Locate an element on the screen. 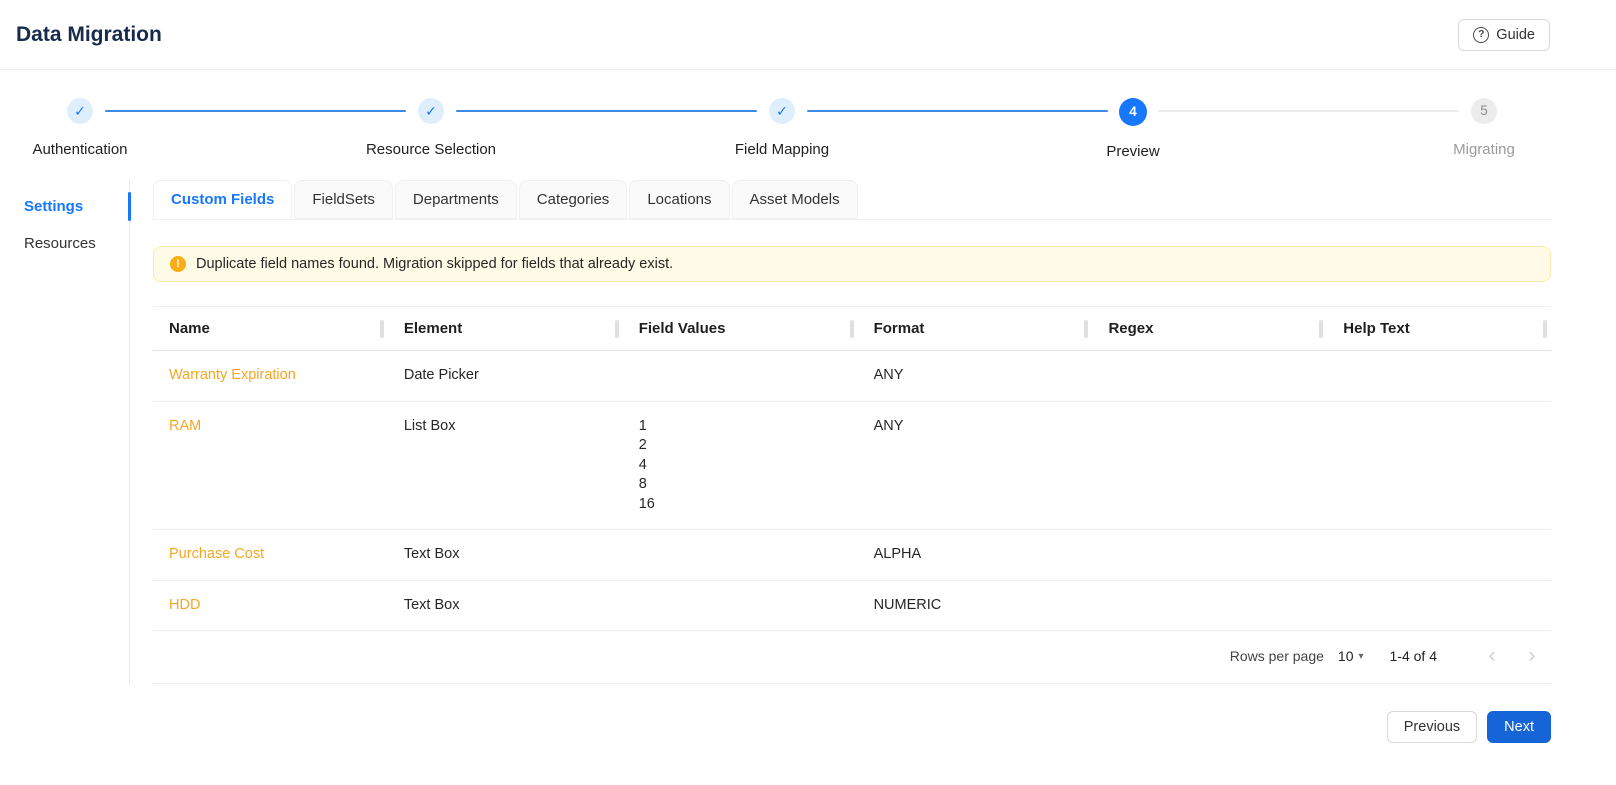 The height and width of the screenshot is (785, 1616). table-row: Warranty Expiration Date Picker ANY is located at coordinates (852, 376).